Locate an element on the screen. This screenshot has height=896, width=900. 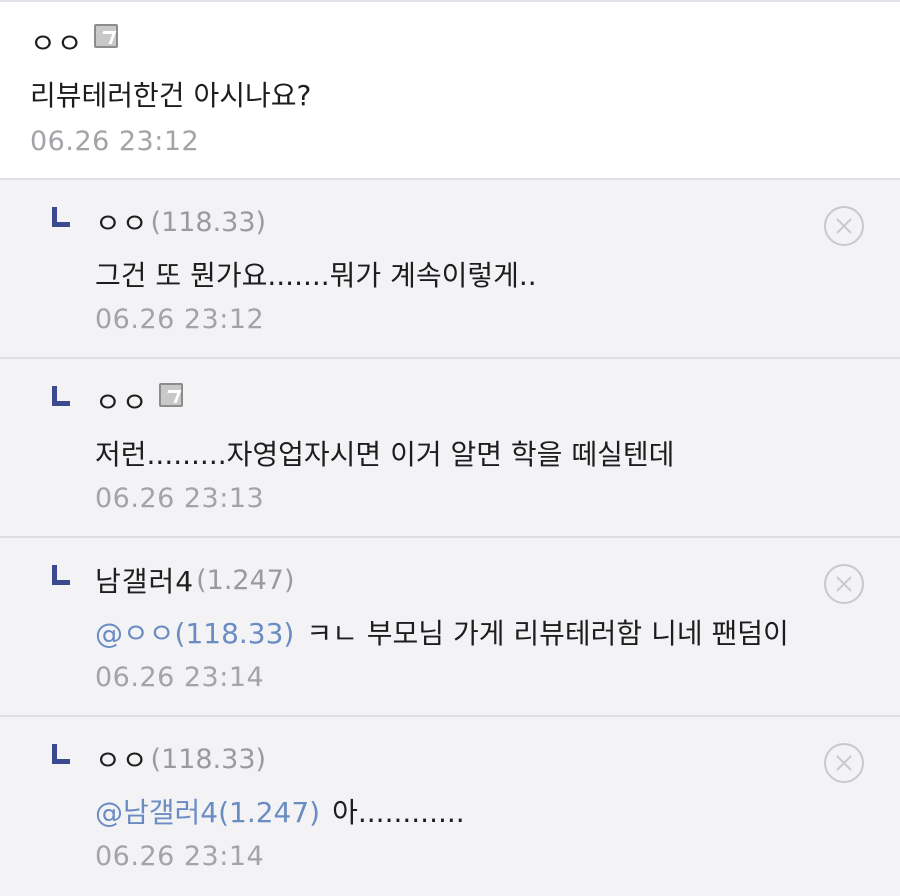
reply-author-line: ㅇㅇ is located at coordinates (482, 401).